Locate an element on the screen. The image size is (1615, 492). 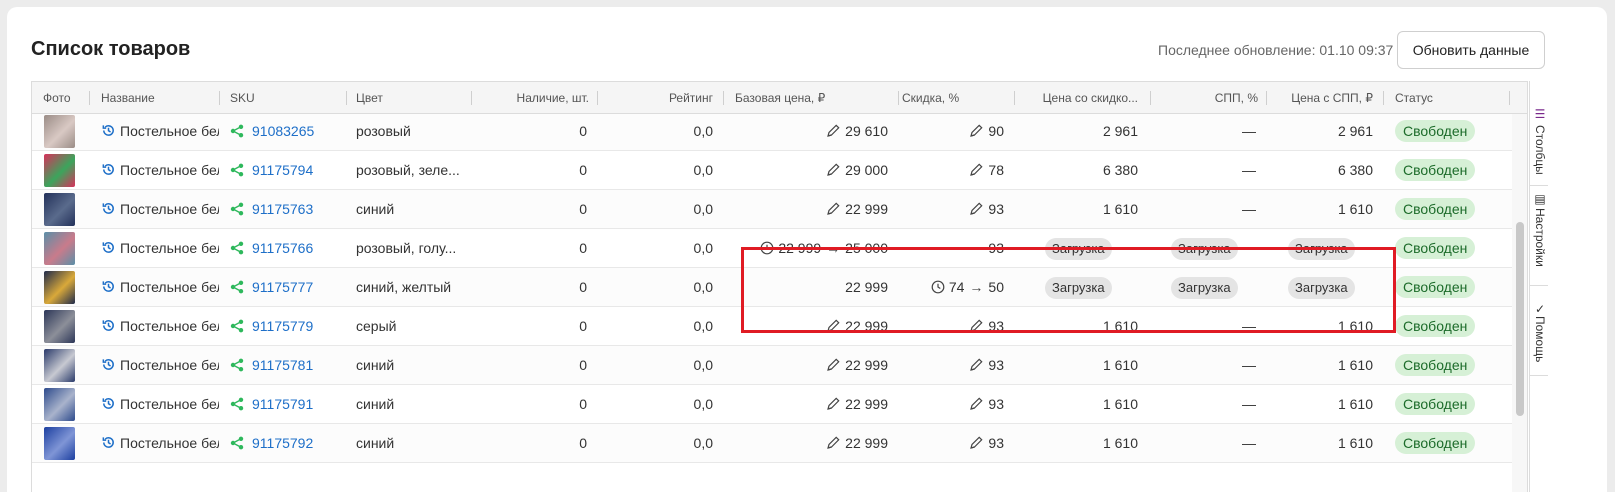
sku-link: 91175777 is located at coordinates (282, 287).